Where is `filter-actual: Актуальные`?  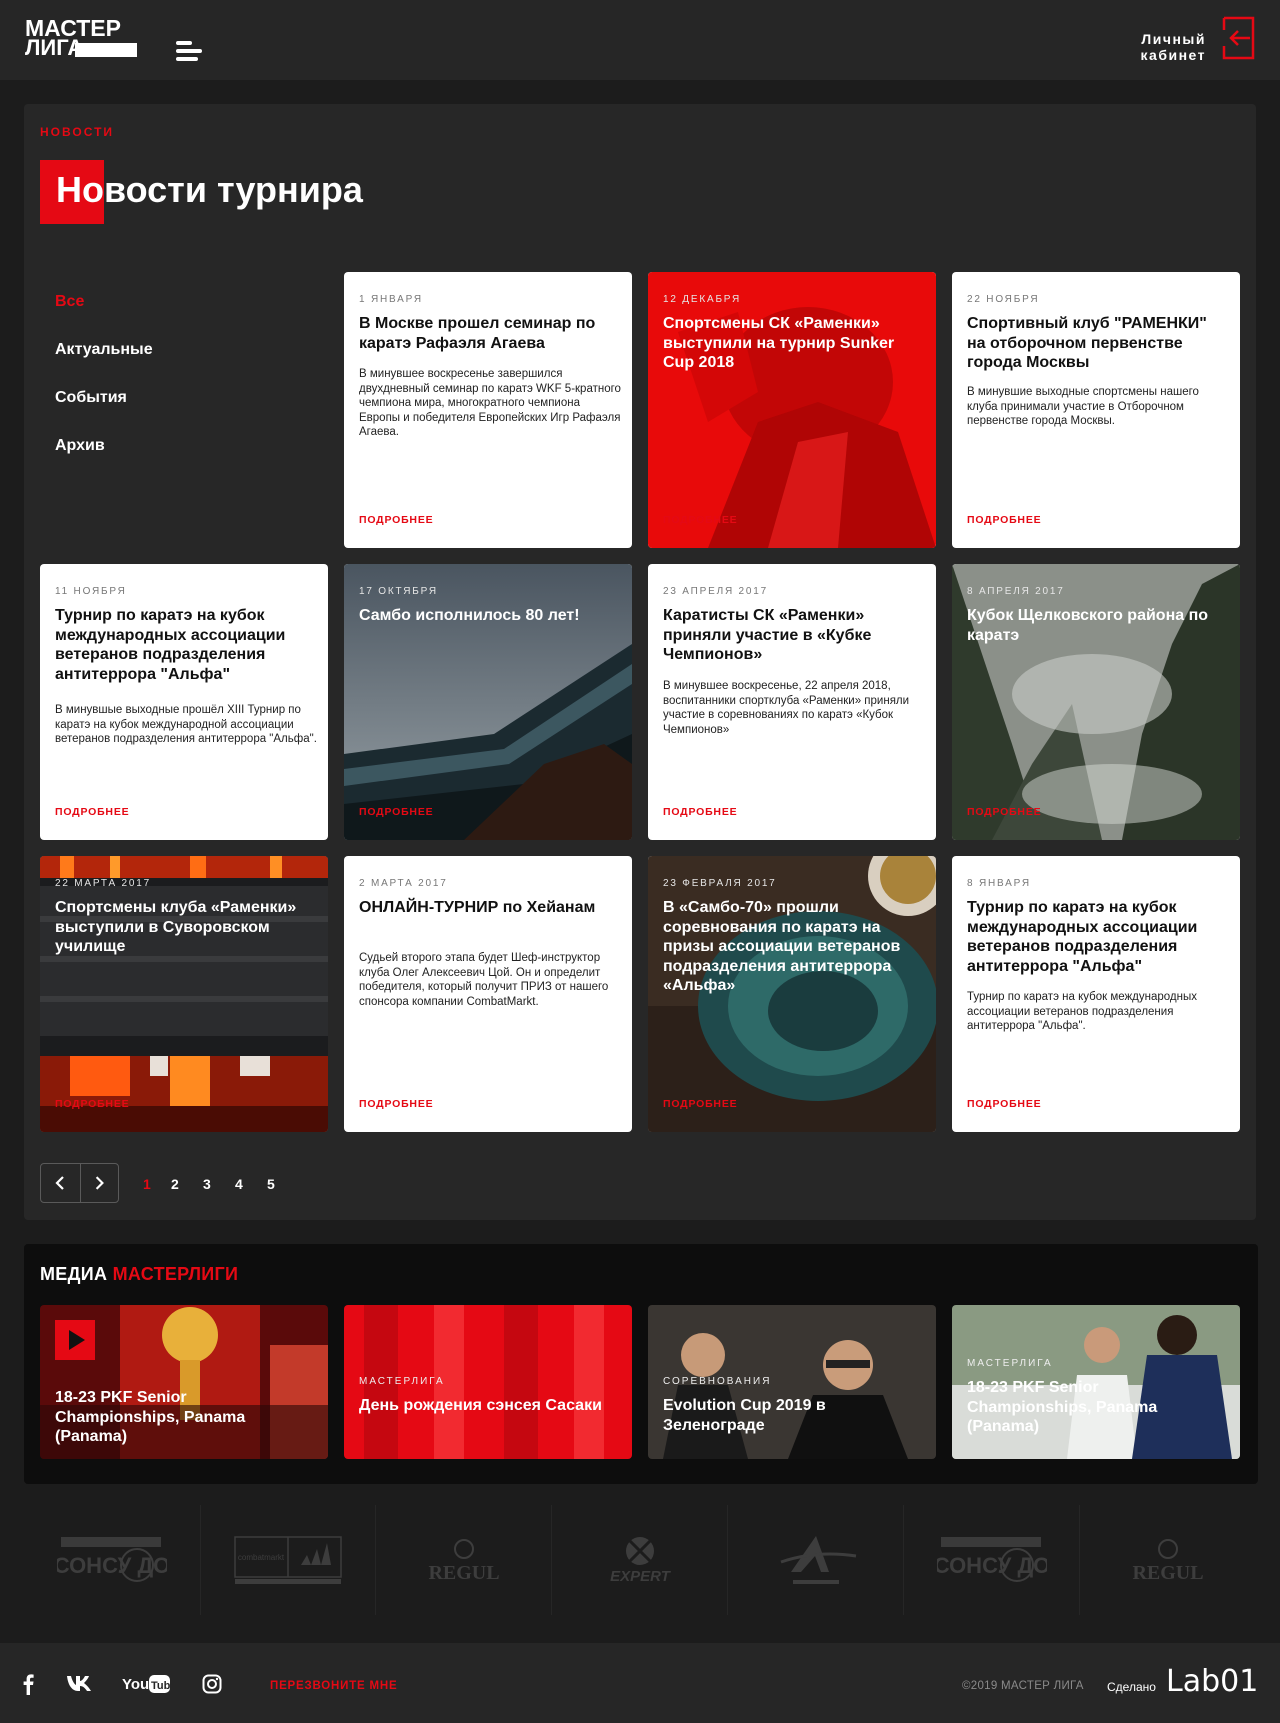 filter-actual: Актуальные is located at coordinates (104, 350).